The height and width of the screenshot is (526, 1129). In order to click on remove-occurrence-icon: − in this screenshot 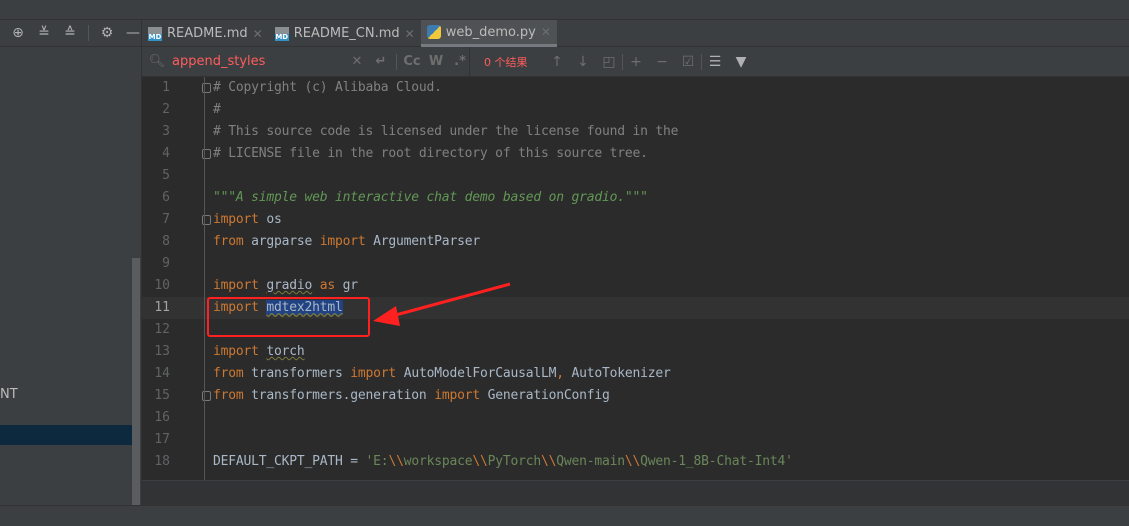, I will do `click(662, 62)`.